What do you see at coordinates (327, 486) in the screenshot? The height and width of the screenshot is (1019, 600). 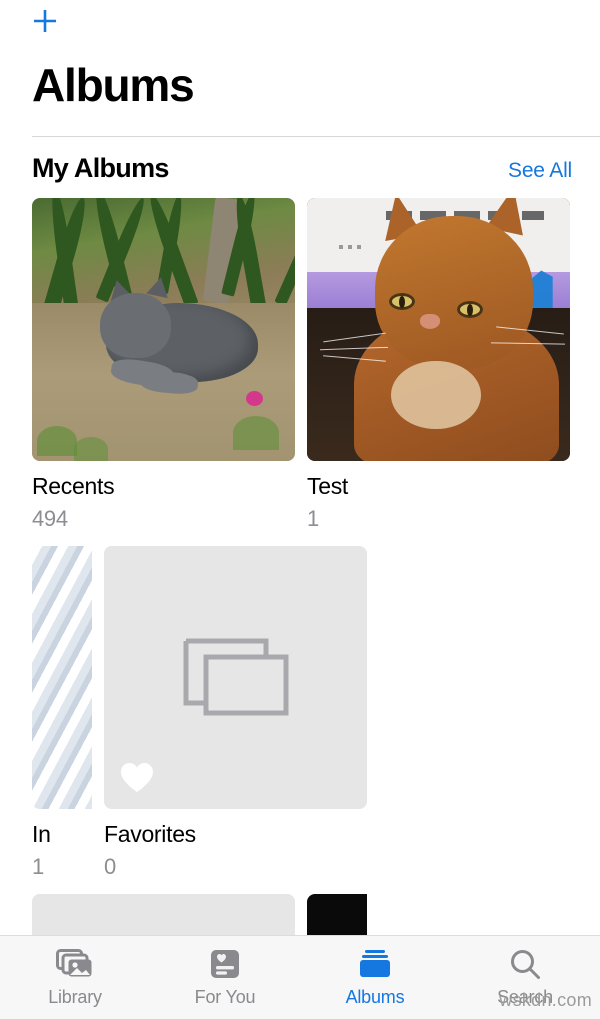 I see `album-name: Test` at bounding box center [327, 486].